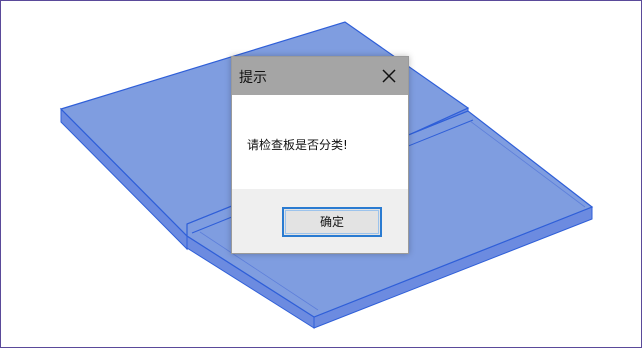  Describe the element at coordinates (332, 222) in the screenshot. I see `ok-button: 确定` at that location.